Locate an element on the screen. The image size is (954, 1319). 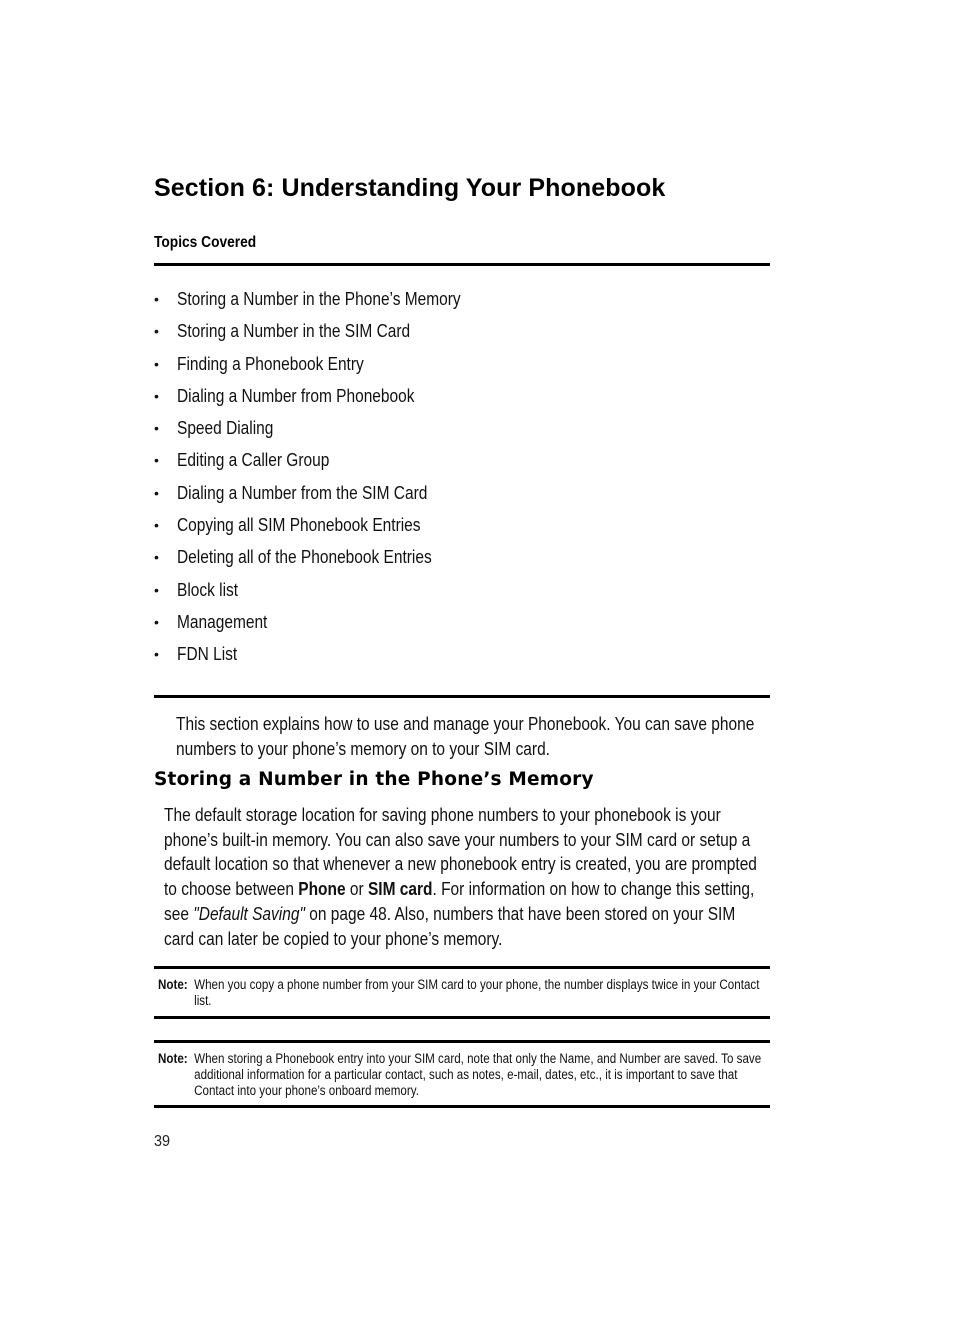
page-number: 39 is located at coordinates (162, 1141).